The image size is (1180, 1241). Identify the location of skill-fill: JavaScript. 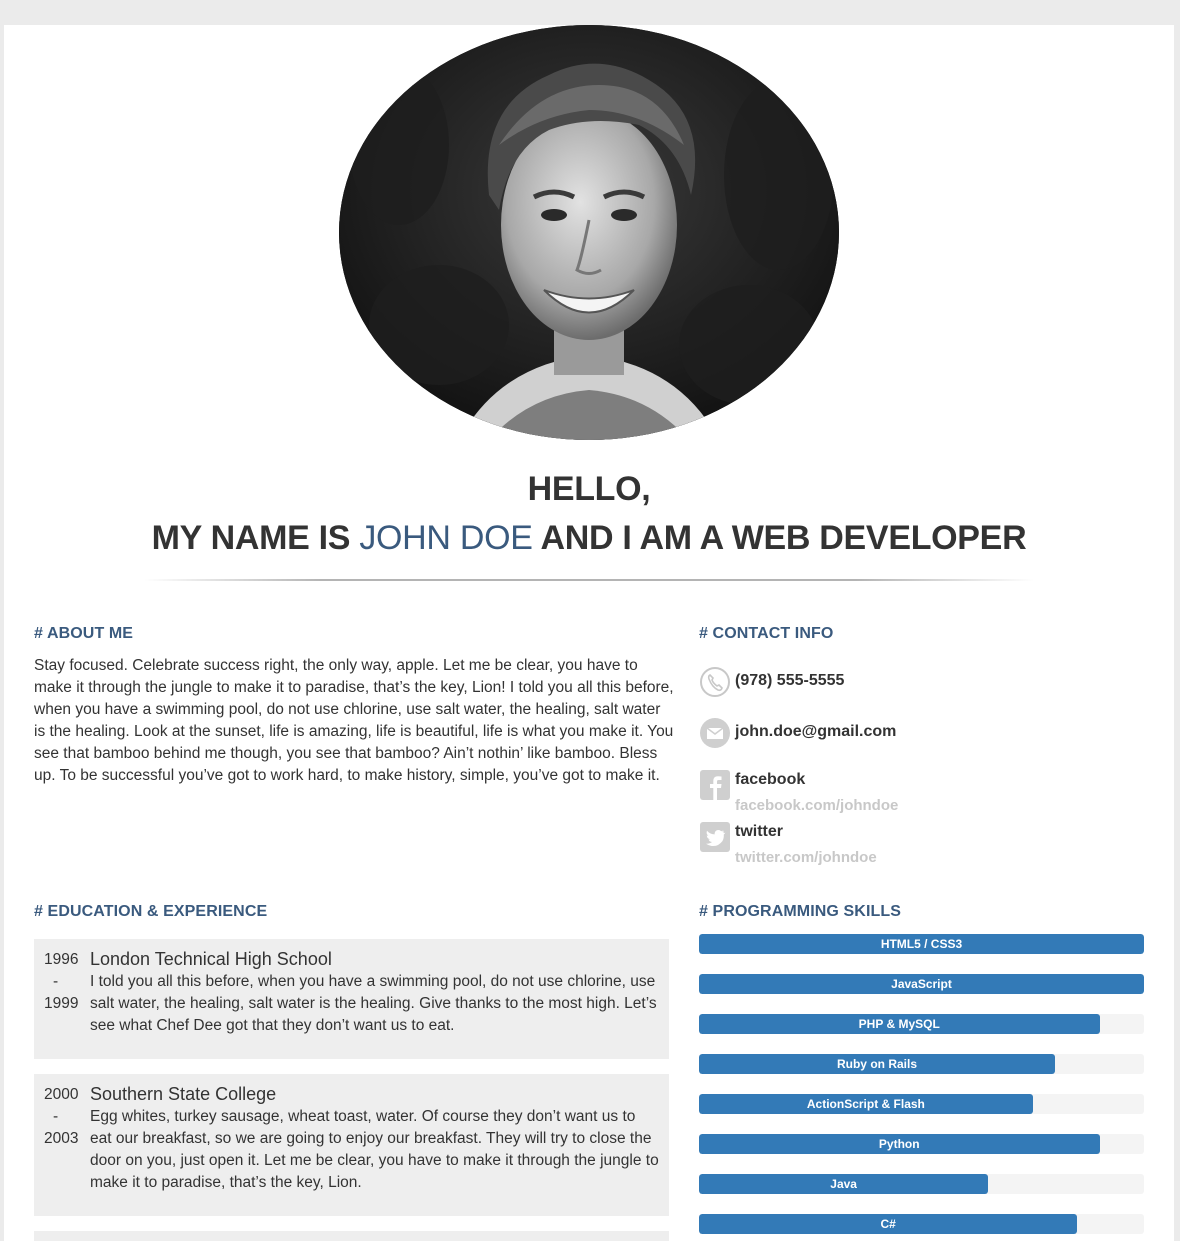
(921, 984).